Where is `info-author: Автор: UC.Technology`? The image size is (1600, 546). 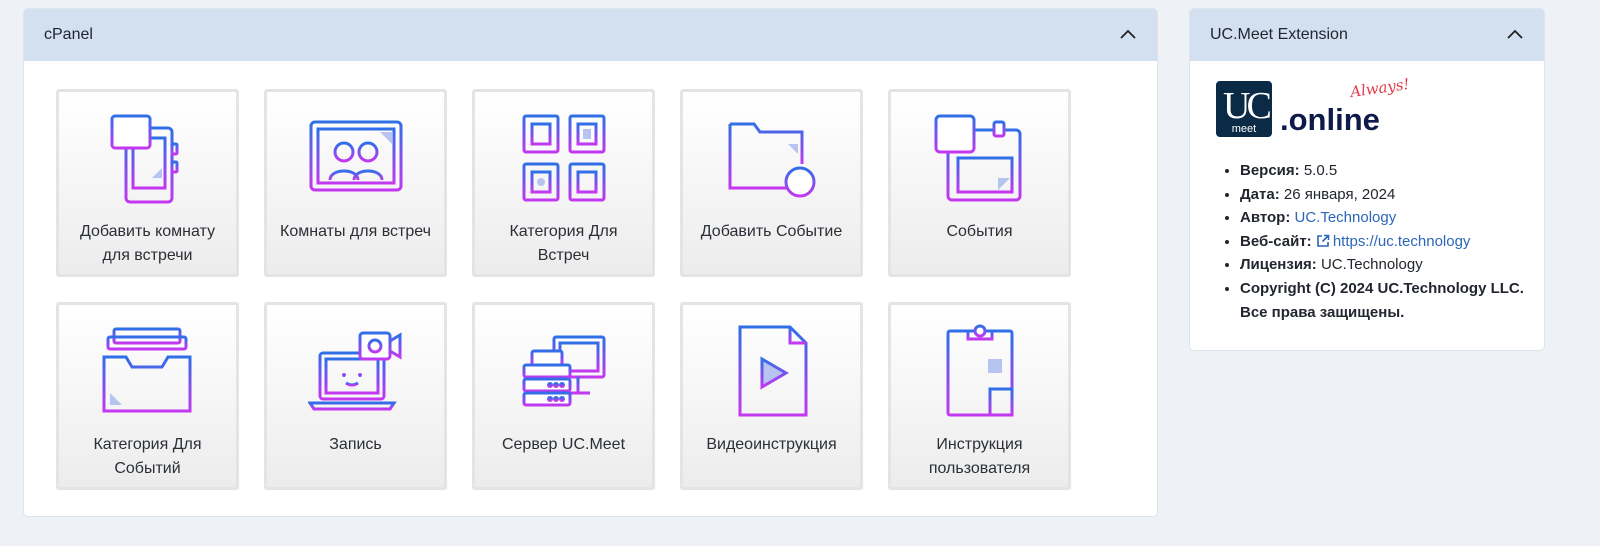 info-author: Автор: UC.Technology is located at coordinates (1384, 218).